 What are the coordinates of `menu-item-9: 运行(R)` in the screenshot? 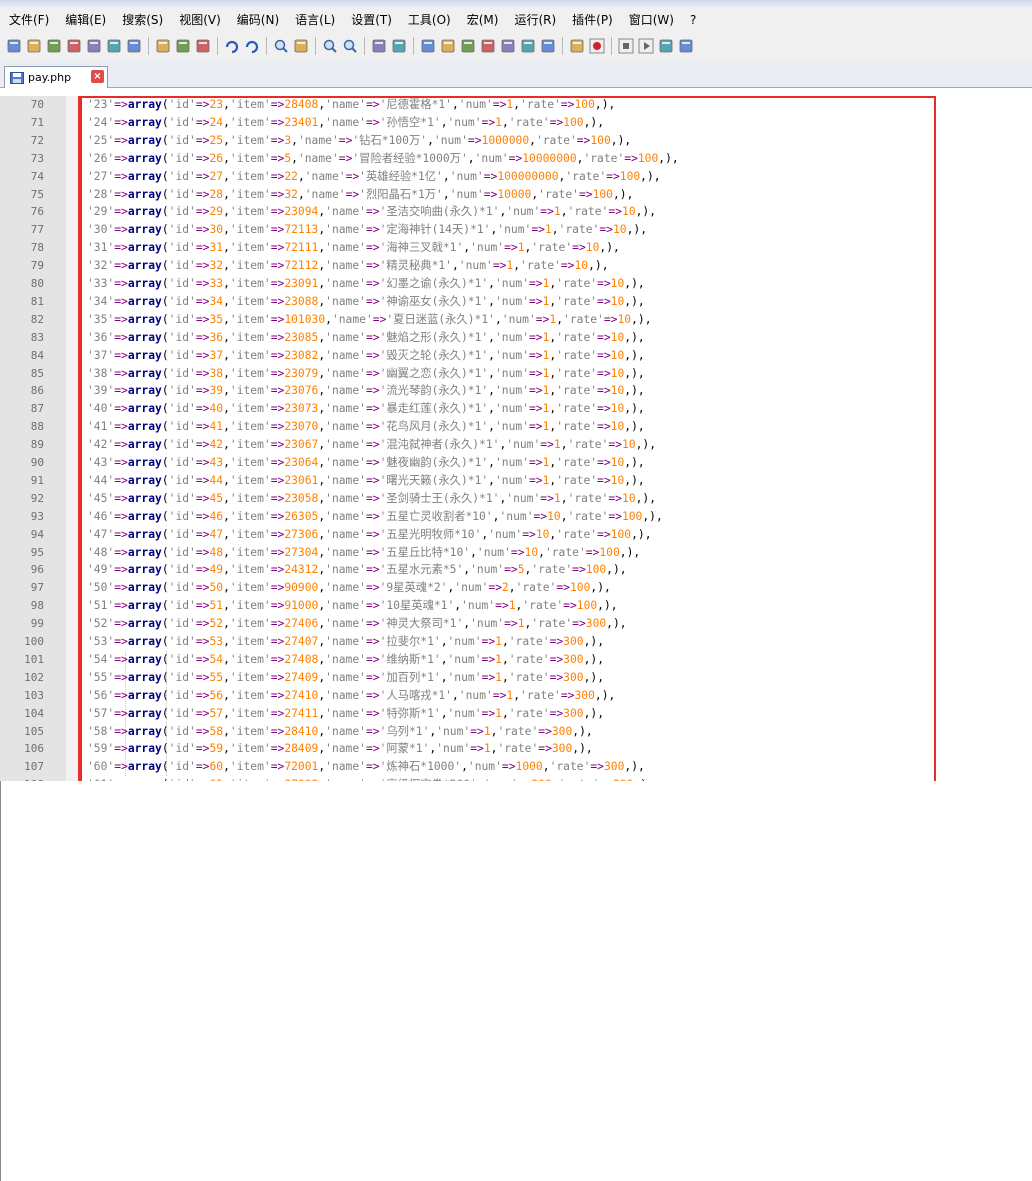 It's located at (534, 19).